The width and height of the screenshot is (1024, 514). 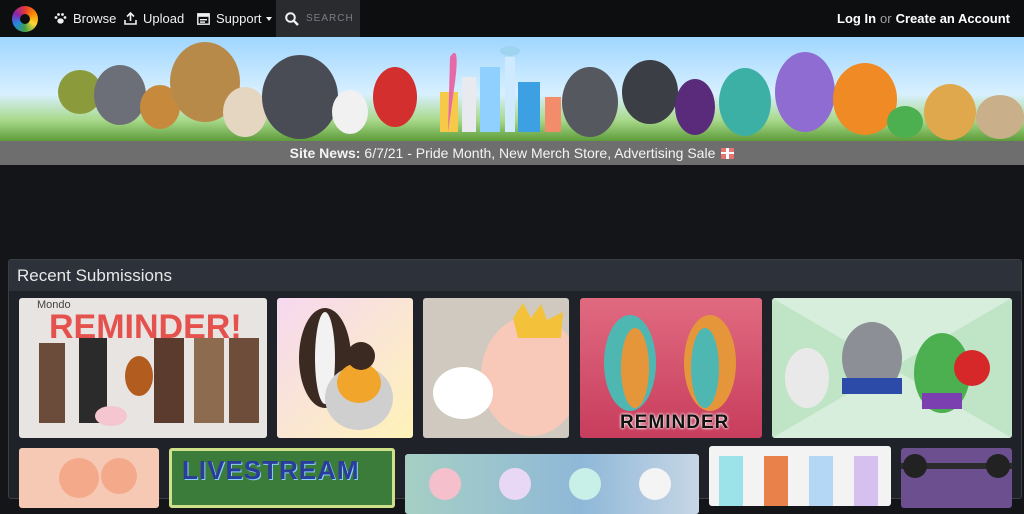 I want to click on support-menu: Support, so click(x=234, y=18).